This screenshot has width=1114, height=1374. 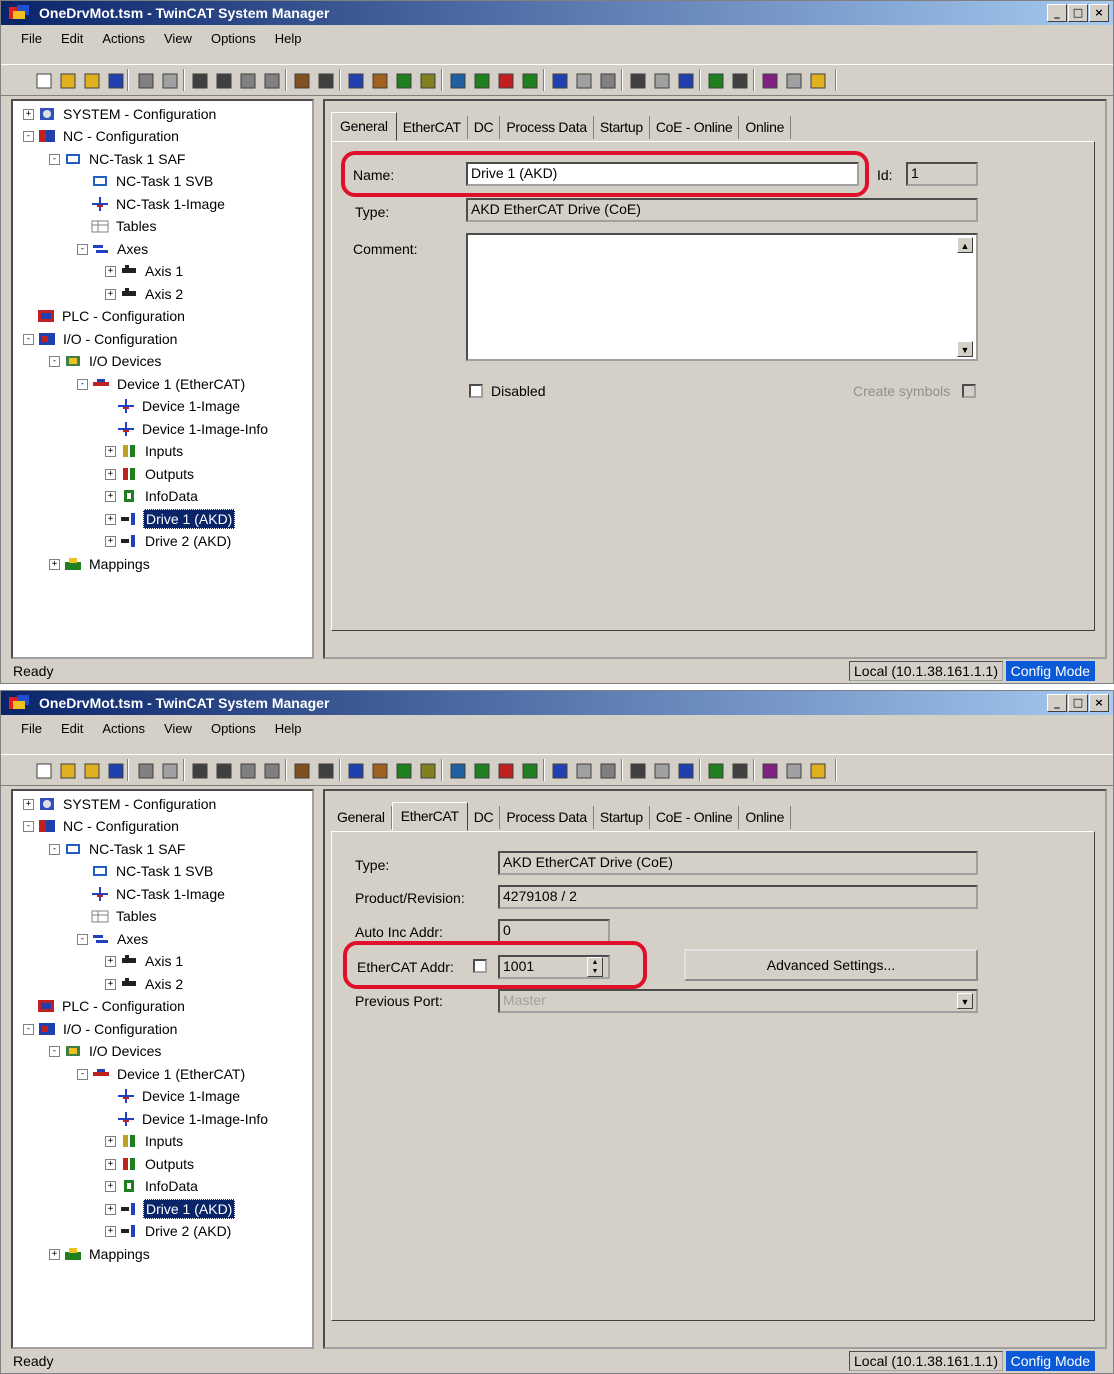 What do you see at coordinates (102, 136) in the screenshot?
I see `tree-node-nc-config: - NC - Configuration` at bounding box center [102, 136].